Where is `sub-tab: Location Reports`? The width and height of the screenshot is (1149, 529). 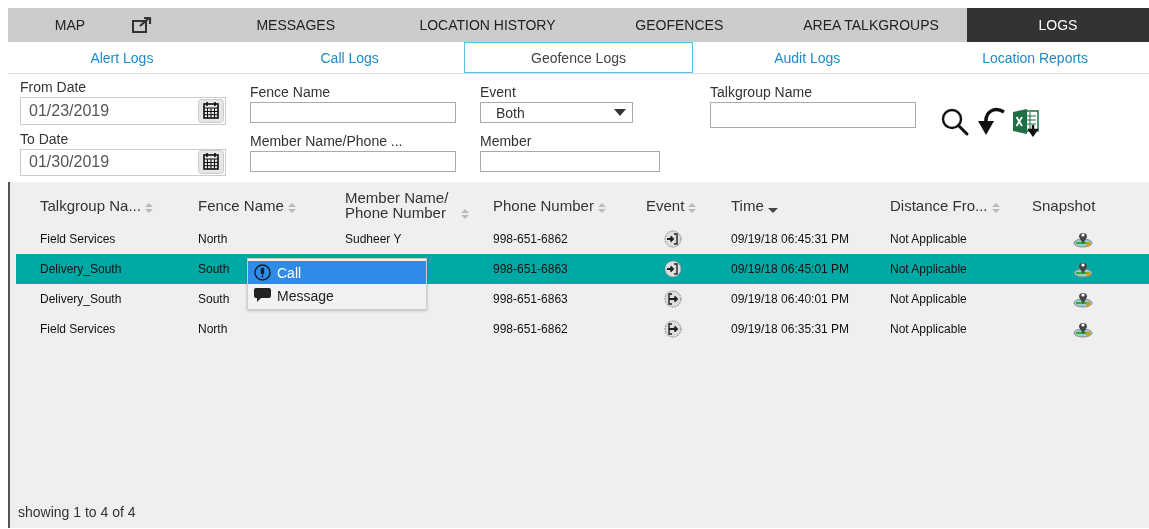 sub-tab: Location Reports is located at coordinates (1035, 57).